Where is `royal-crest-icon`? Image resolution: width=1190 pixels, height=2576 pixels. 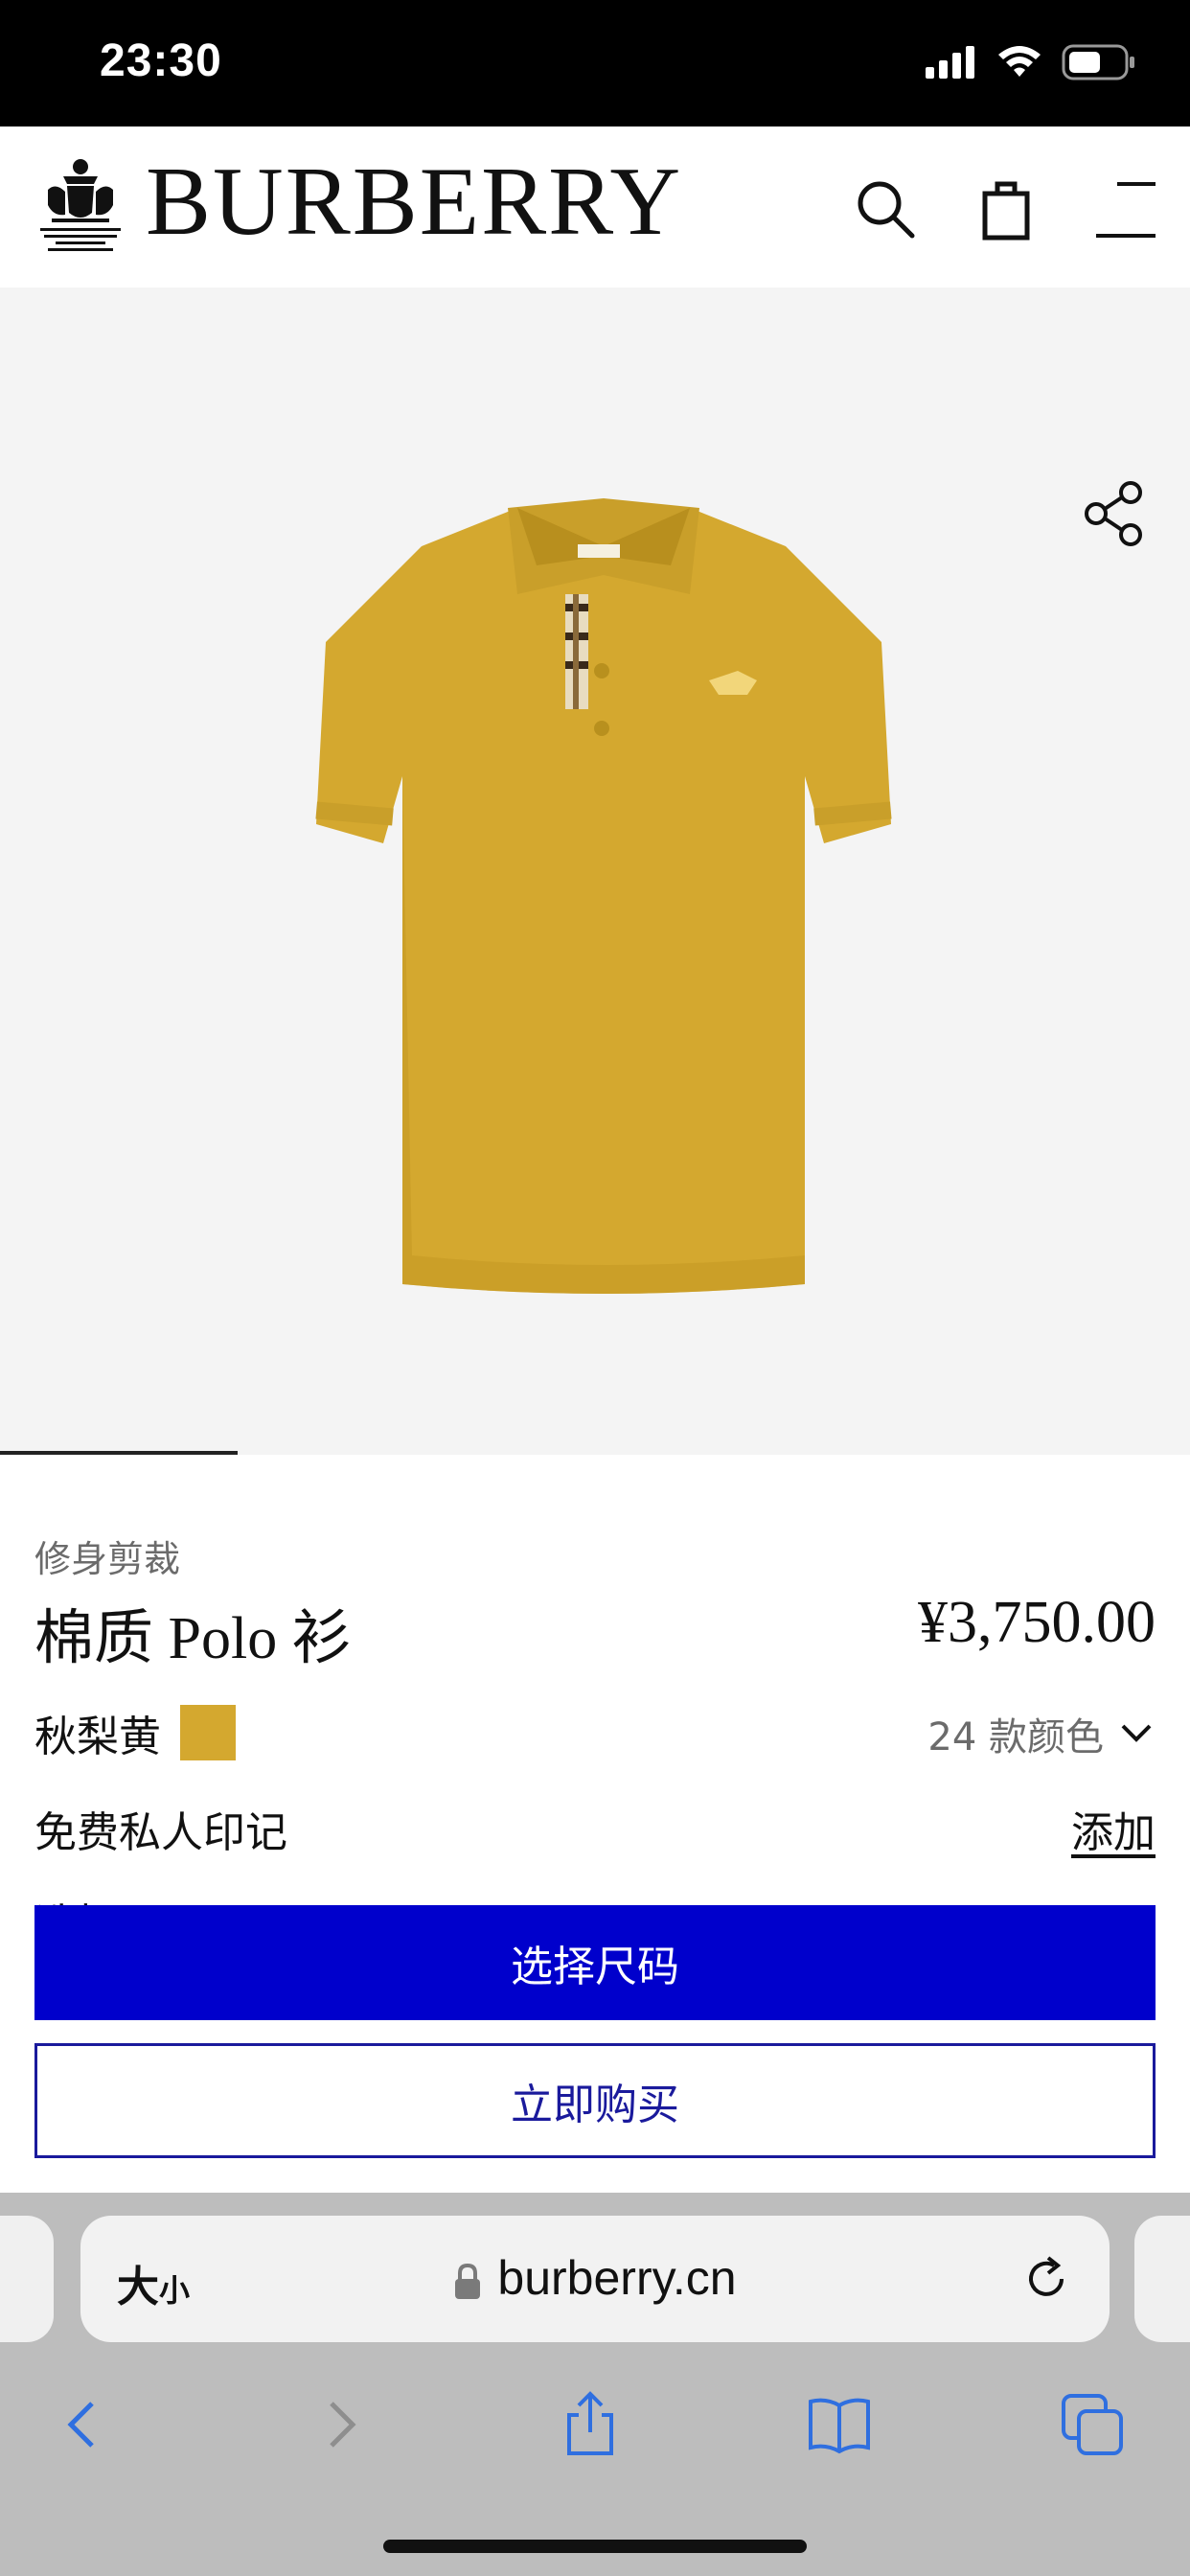 royal-crest-icon is located at coordinates (80, 205).